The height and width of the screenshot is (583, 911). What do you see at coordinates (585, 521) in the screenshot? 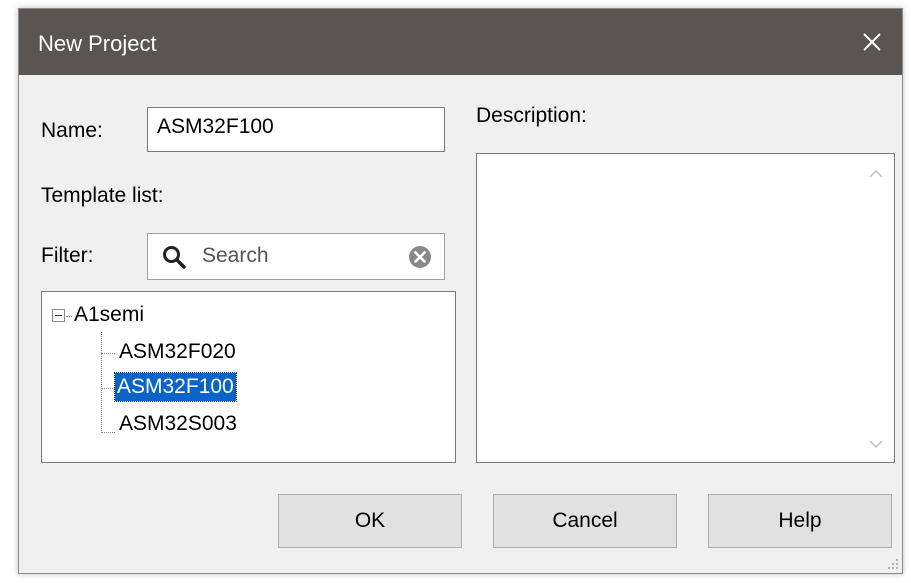
I see `cancel-button: Cancel` at bounding box center [585, 521].